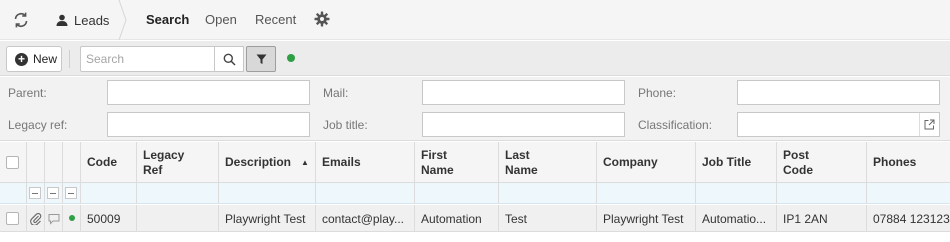 Image resolution: width=950 pixels, height=242 pixels. I want to click on toolbar: + New, so click(475, 58).